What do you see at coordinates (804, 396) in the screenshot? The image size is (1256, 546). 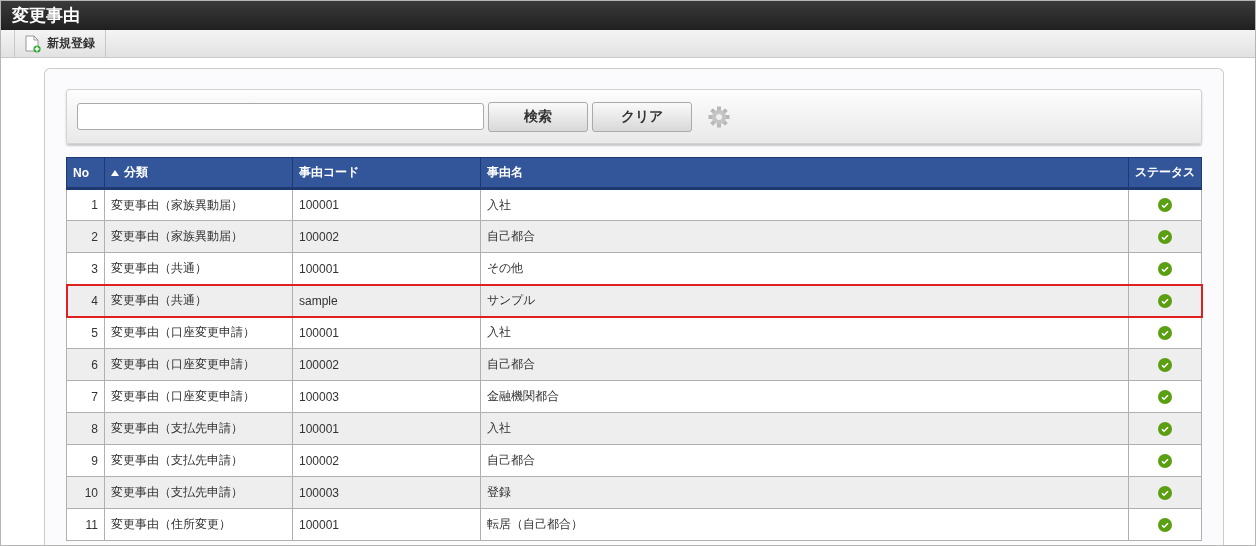 I see `table-cell: 金融機関都合` at bounding box center [804, 396].